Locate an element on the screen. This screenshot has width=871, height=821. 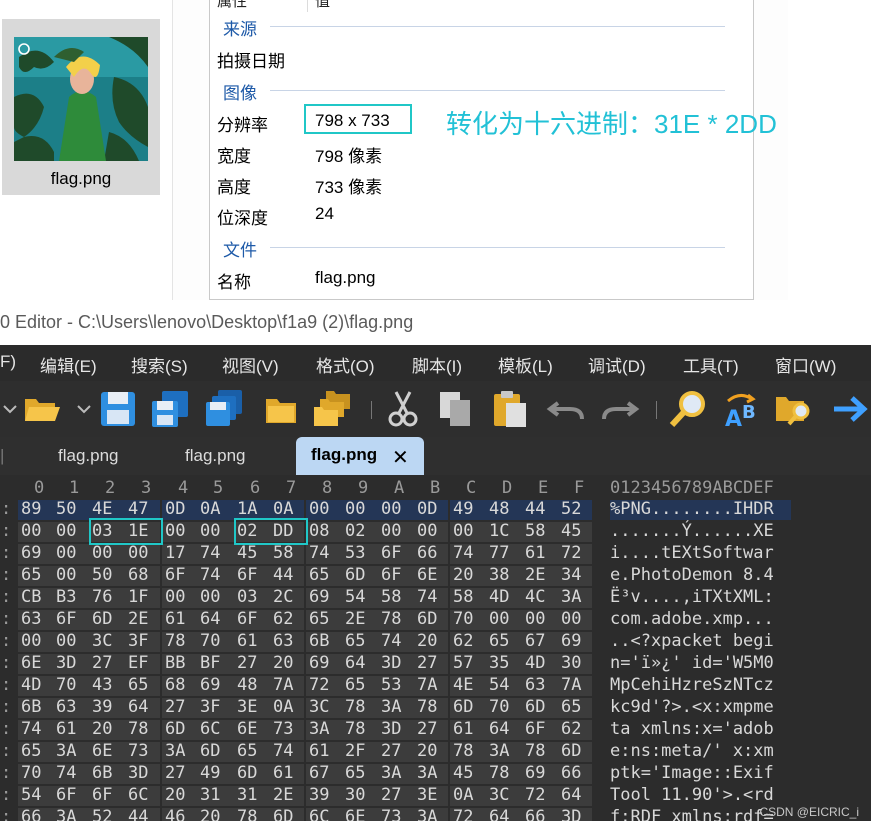
hex-byte: 3C is located at coordinates (319, 707).